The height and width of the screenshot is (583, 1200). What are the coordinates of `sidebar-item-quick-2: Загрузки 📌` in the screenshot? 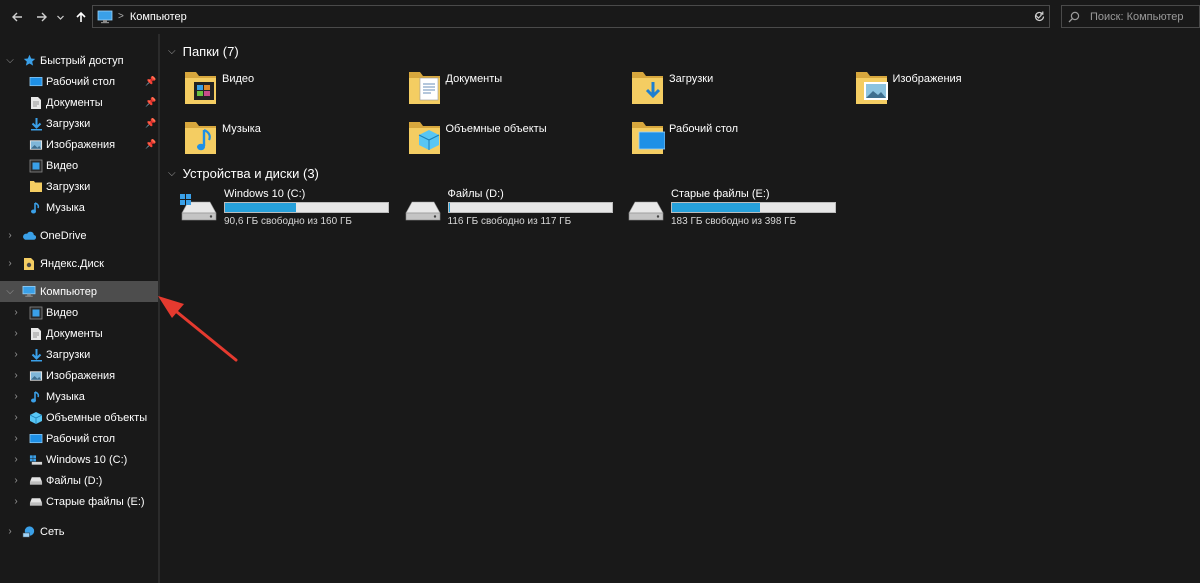 It's located at (79, 123).